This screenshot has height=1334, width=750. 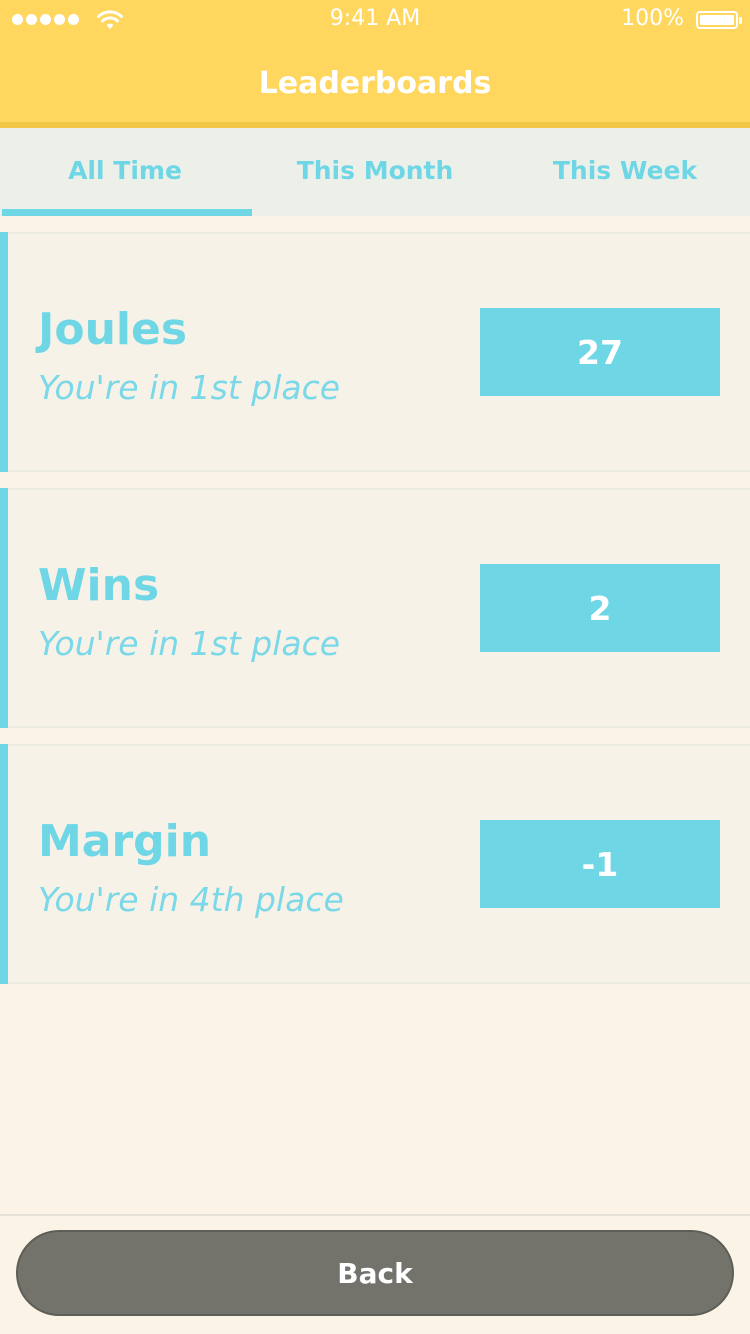 I want to click on back-button: Back, so click(x=375, y=1273).